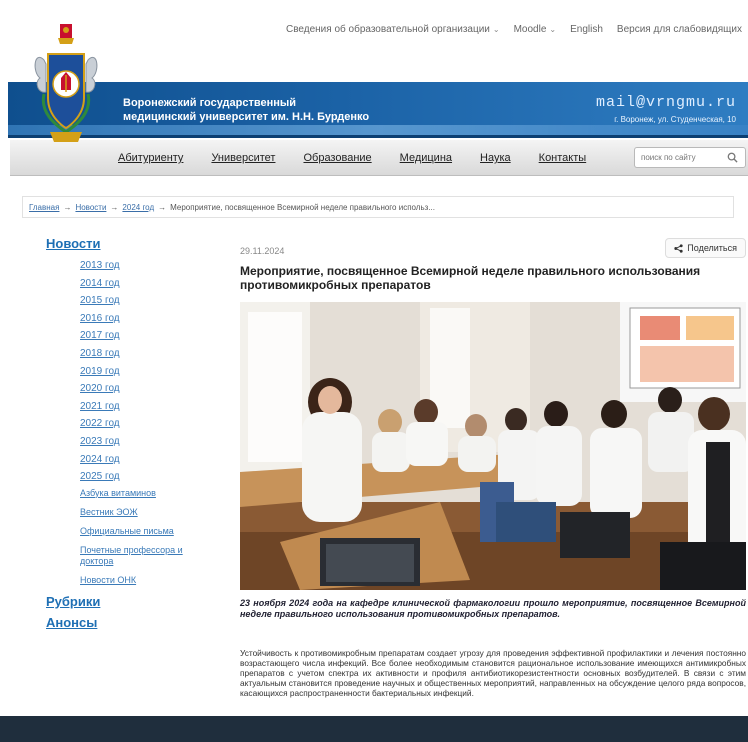 Image resolution: width=748 pixels, height=742 pixels. I want to click on sidebar-sublink: Азбука витаминов, so click(148, 493).